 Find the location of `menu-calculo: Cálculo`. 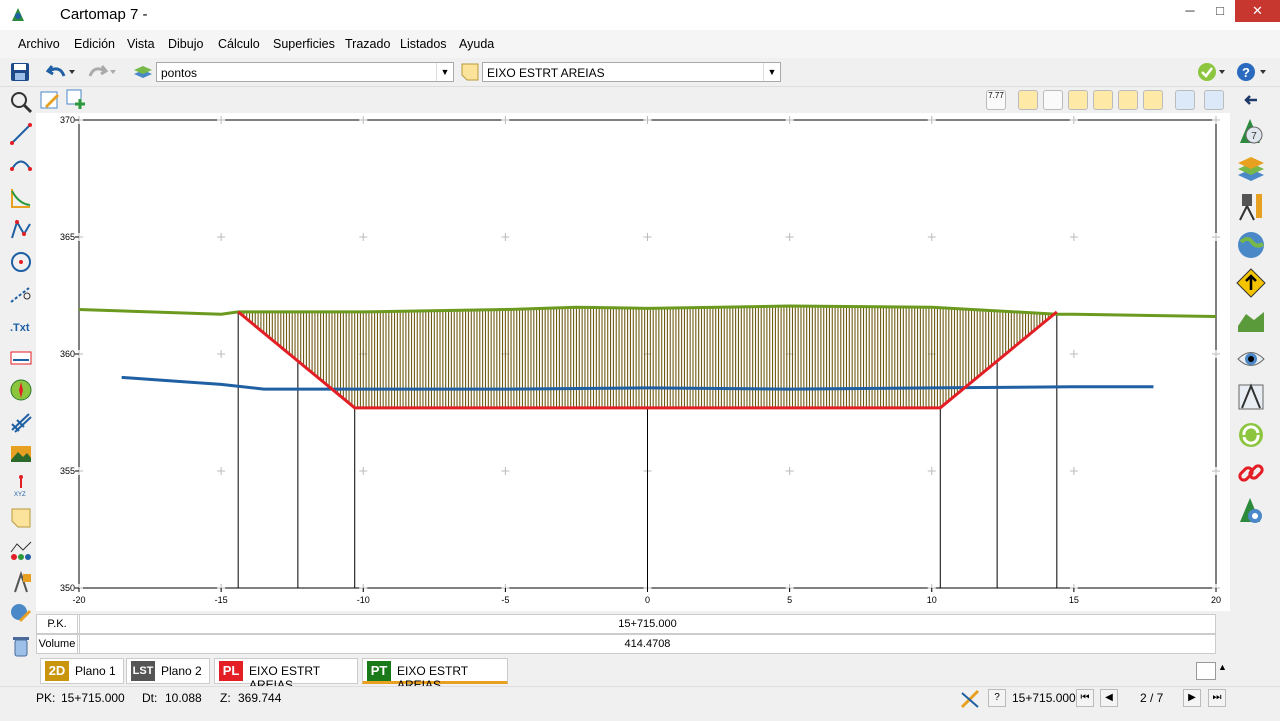

menu-calculo: Cálculo is located at coordinates (239, 44).